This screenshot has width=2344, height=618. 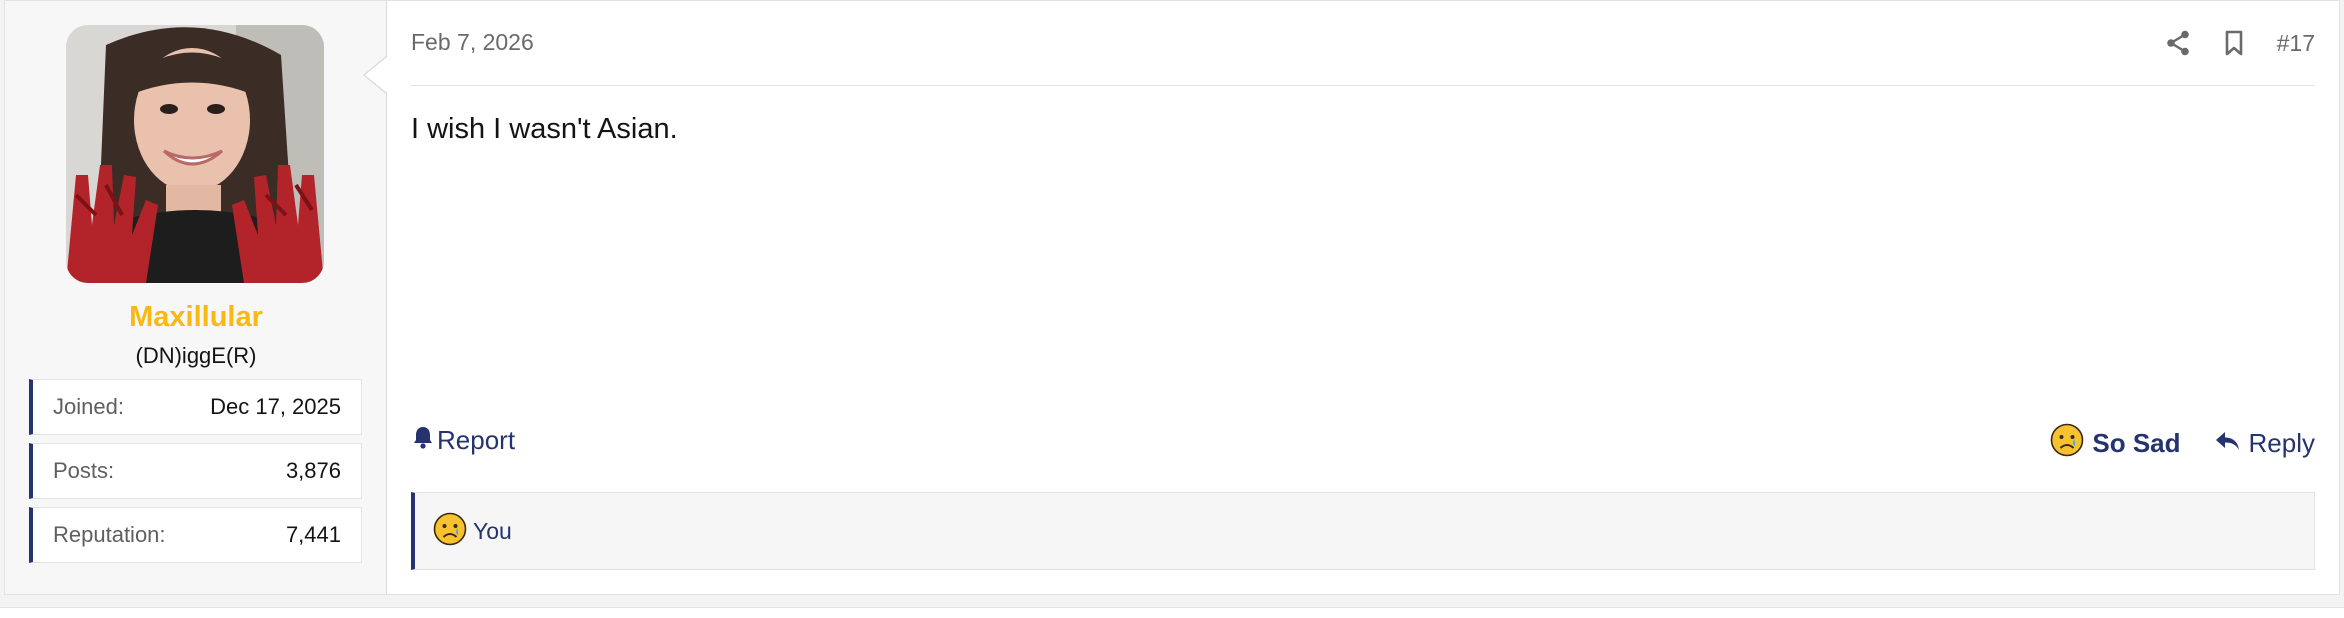 I want to click on stat-label: Posts:, so click(x=84, y=470).